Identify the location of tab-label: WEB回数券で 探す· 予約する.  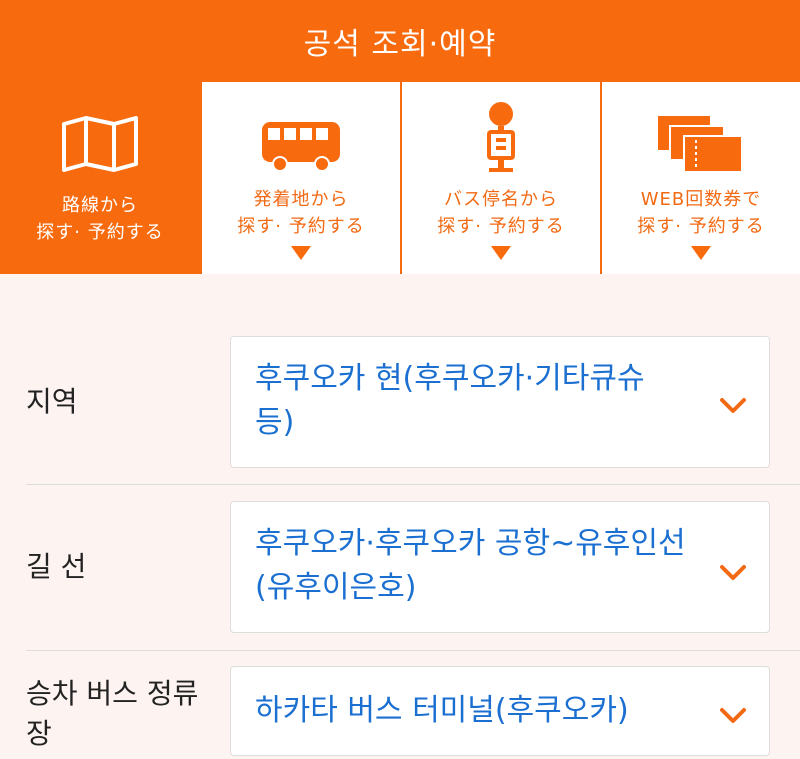
(700, 213).